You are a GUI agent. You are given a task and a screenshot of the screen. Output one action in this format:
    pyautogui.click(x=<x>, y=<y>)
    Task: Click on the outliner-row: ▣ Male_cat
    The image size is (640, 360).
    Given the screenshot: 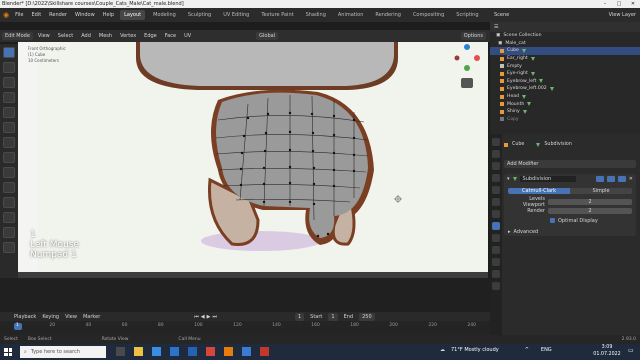 What is the action you would take?
    pyautogui.click(x=565, y=44)
    